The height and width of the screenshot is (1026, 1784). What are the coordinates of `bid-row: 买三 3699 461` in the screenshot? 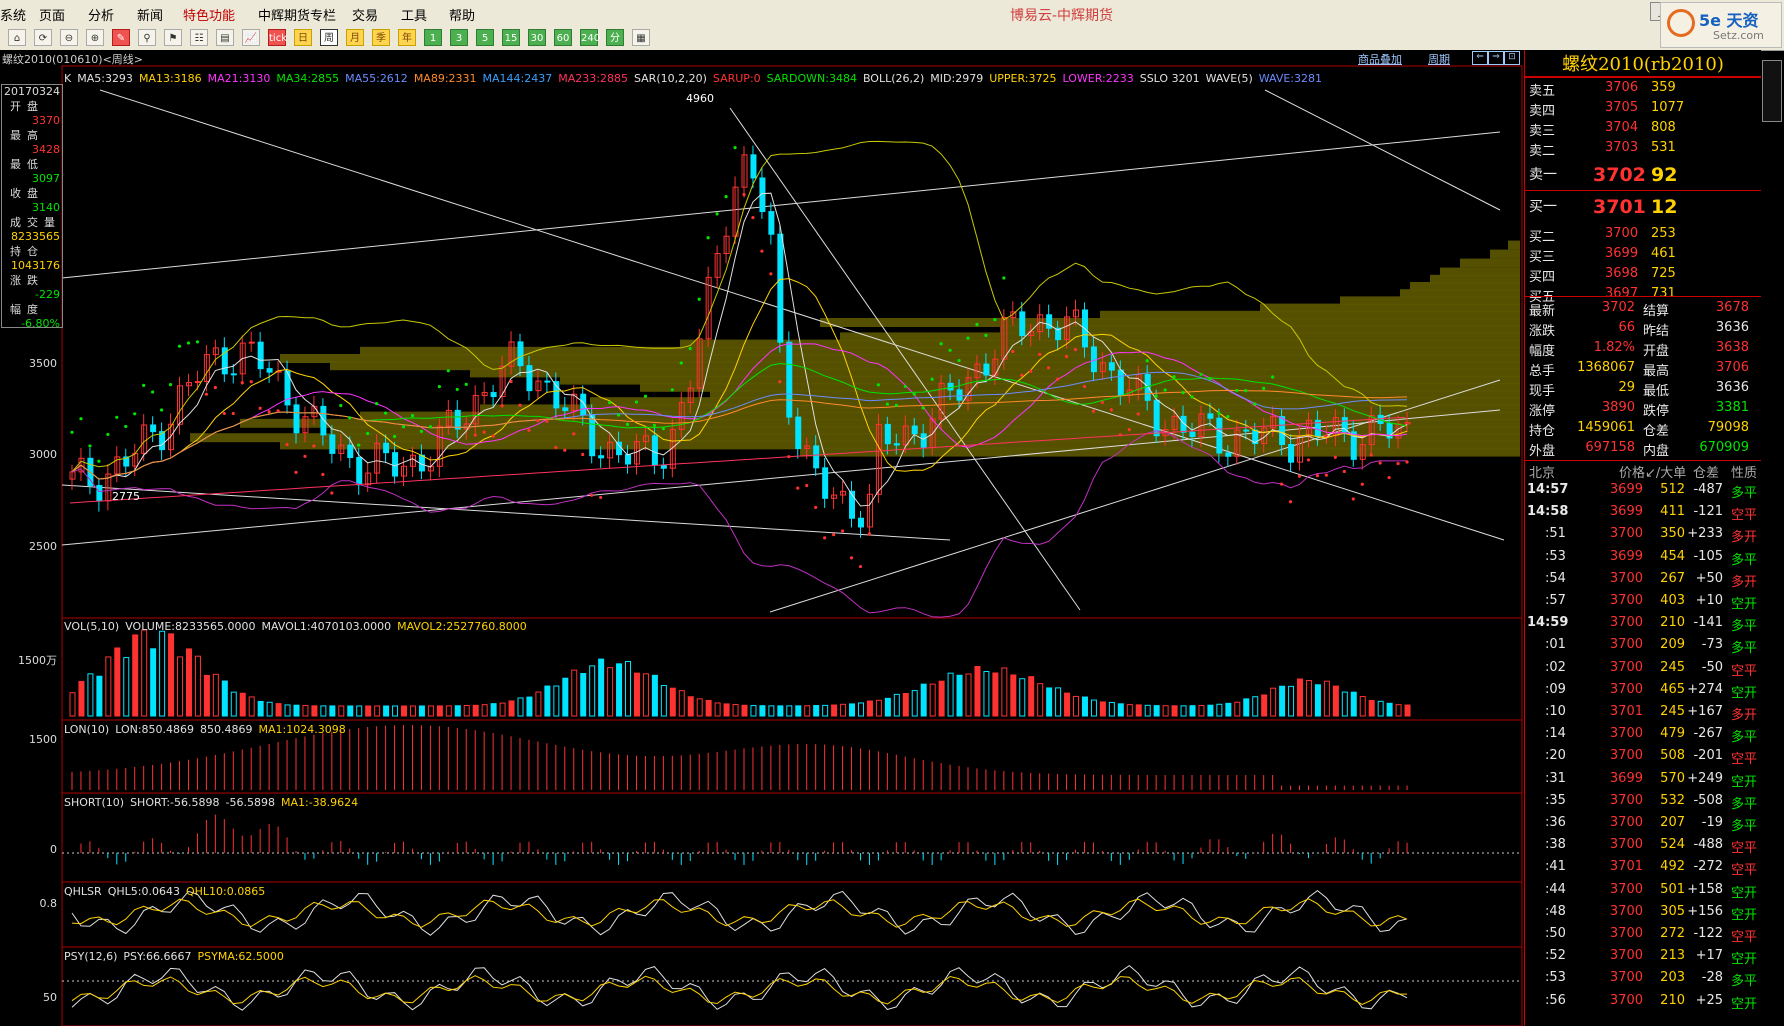 It's located at (1643, 256).